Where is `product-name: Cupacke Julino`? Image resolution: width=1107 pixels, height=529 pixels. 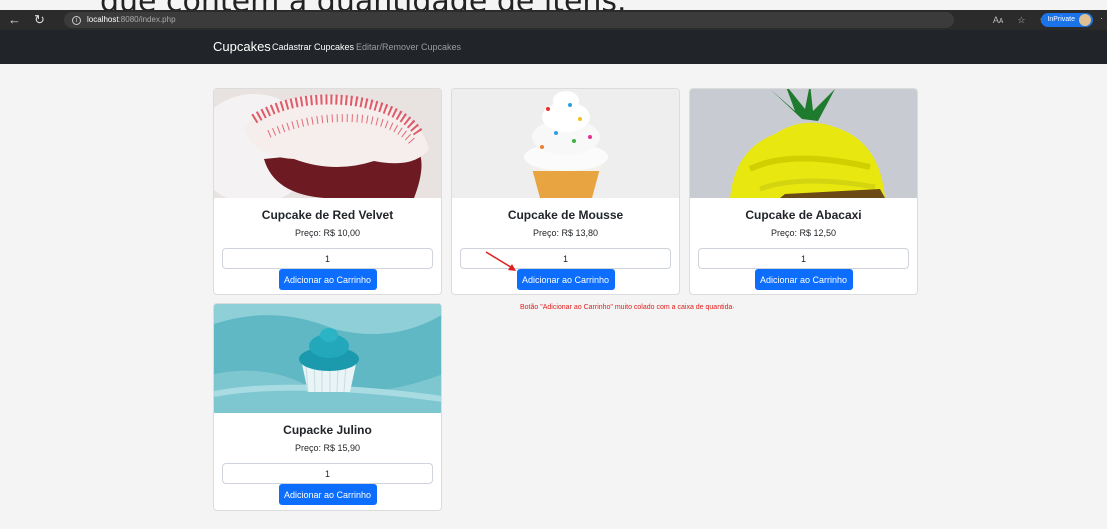 product-name: Cupacke Julino is located at coordinates (327, 430).